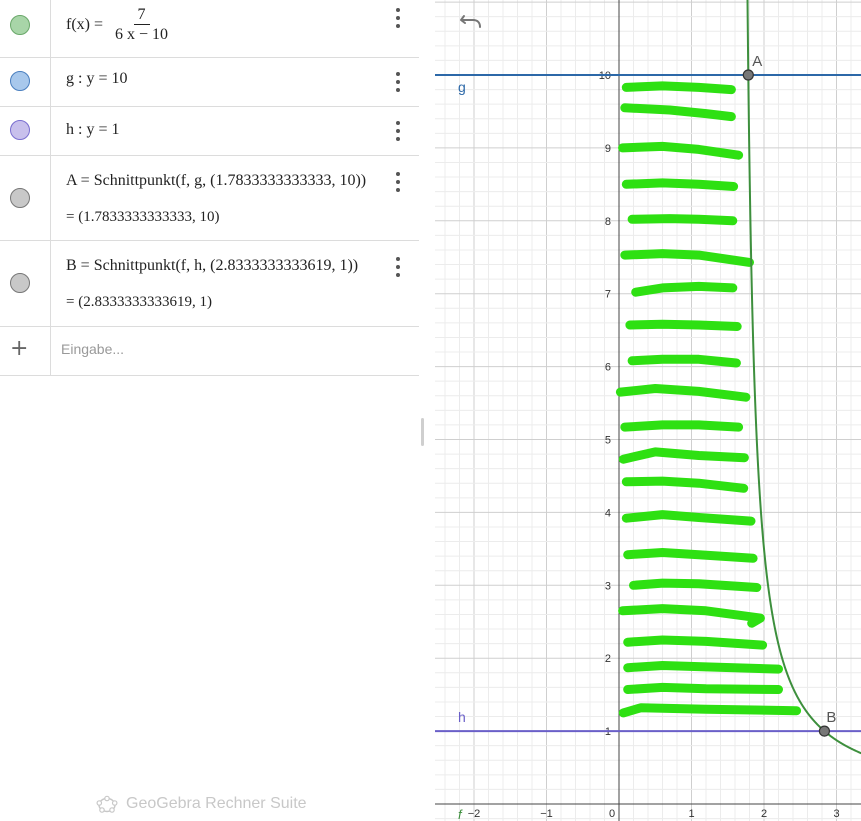 The height and width of the screenshot is (821, 861). I want to click on label-B: B, so click(831, 717).